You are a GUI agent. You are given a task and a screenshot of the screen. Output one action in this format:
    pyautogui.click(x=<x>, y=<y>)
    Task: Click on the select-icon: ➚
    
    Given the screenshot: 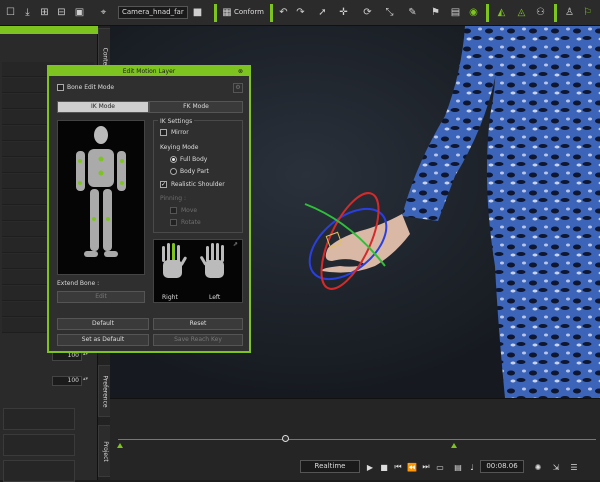 What is the action you would take?
    pyautogui.click(x=322, y=12)
    